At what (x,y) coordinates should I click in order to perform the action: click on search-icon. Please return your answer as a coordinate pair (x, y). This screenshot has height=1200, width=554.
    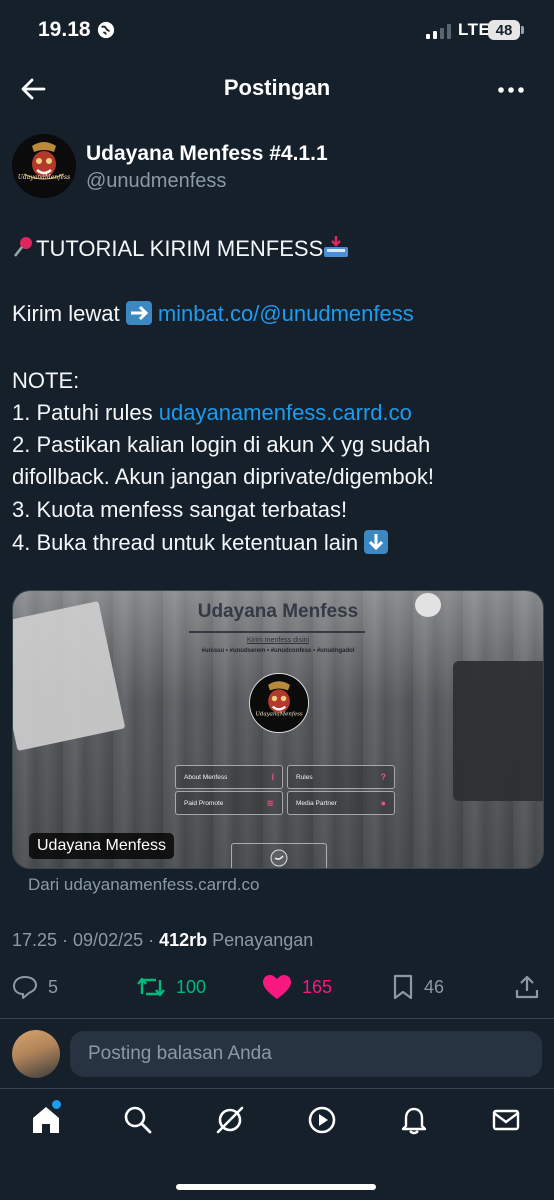
    Looking at the image, I should click on (138, 1120).